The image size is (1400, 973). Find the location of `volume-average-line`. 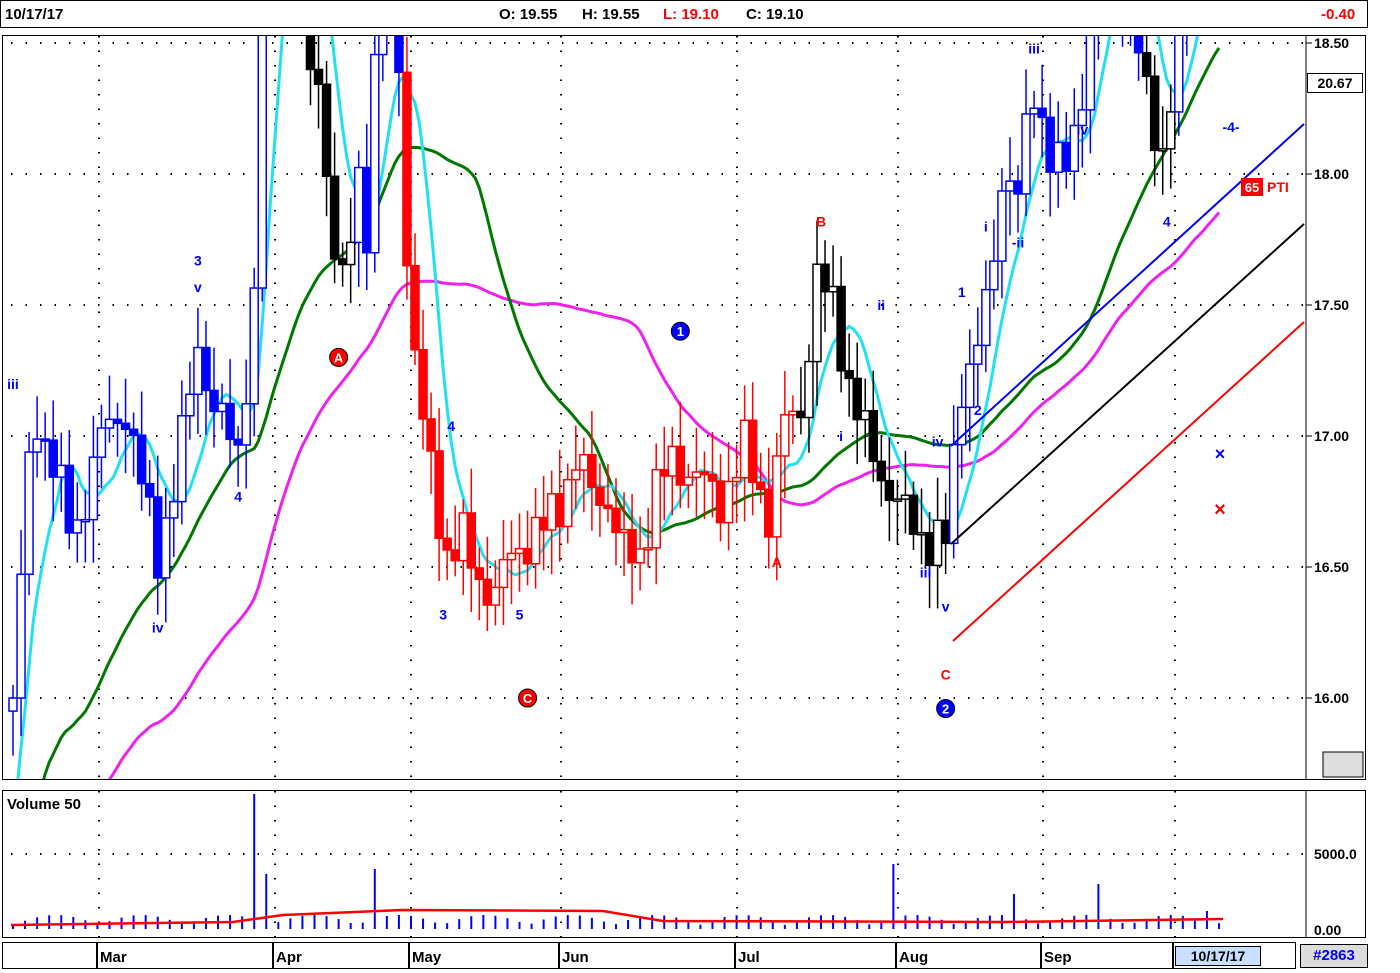

volume-average-line is located at coordinates (617, 917).